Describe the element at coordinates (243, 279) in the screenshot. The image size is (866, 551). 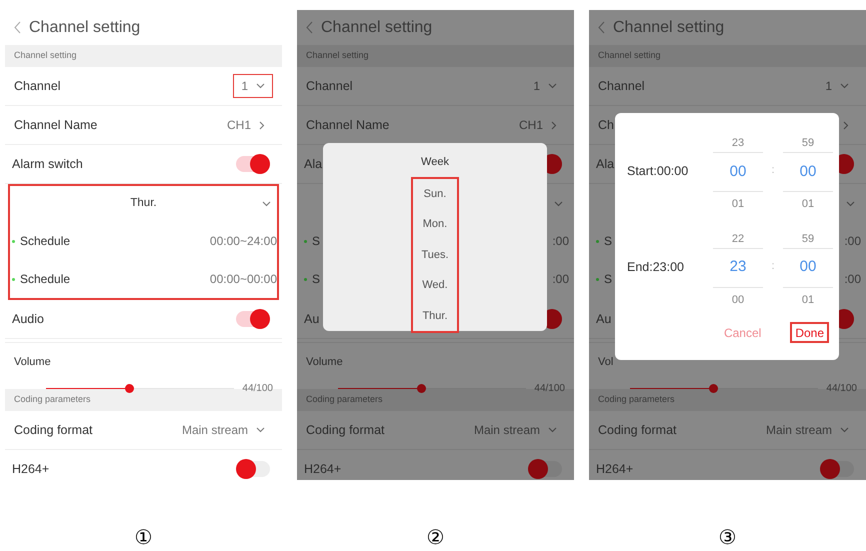
I see `schedule-time: 00:00~00:00` at that location.